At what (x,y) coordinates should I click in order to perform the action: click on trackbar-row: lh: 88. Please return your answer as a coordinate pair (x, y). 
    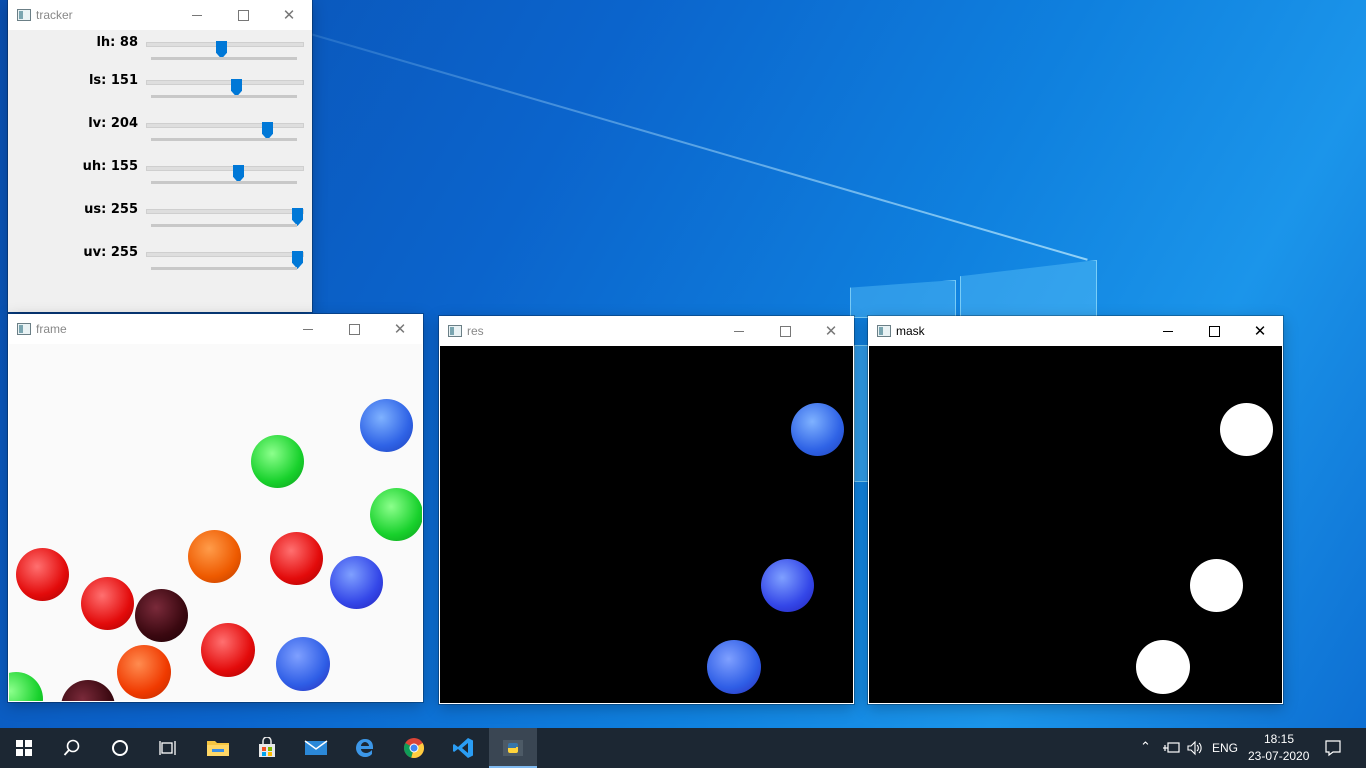
    Looking at the image, I should click on (160, 55).